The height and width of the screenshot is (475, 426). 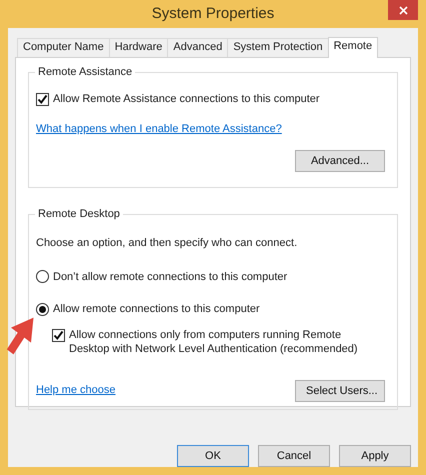 I want to click on group-title: Remote Desktop, so click(x=79, y=214).